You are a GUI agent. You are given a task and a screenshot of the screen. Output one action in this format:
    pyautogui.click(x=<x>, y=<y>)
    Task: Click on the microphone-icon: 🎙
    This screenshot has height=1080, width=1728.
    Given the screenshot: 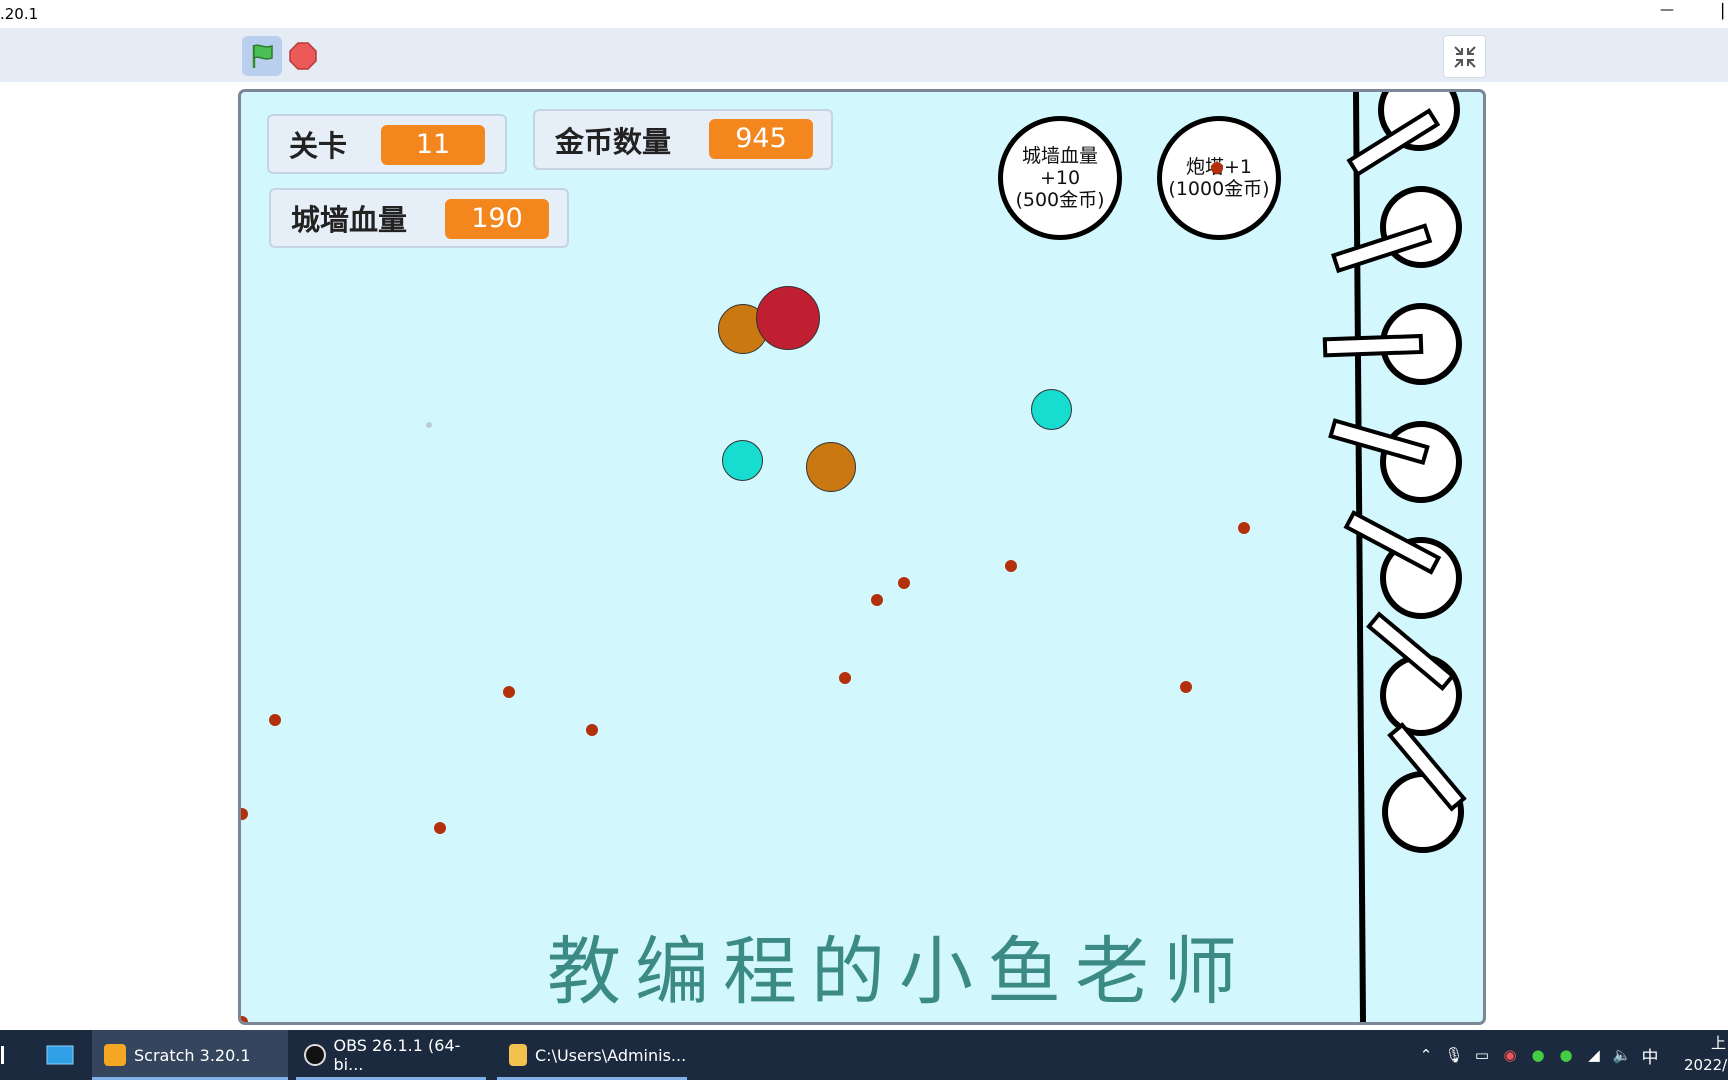 What is the action you would take?
    pyautogui.click(x=1454, y=1055)
    